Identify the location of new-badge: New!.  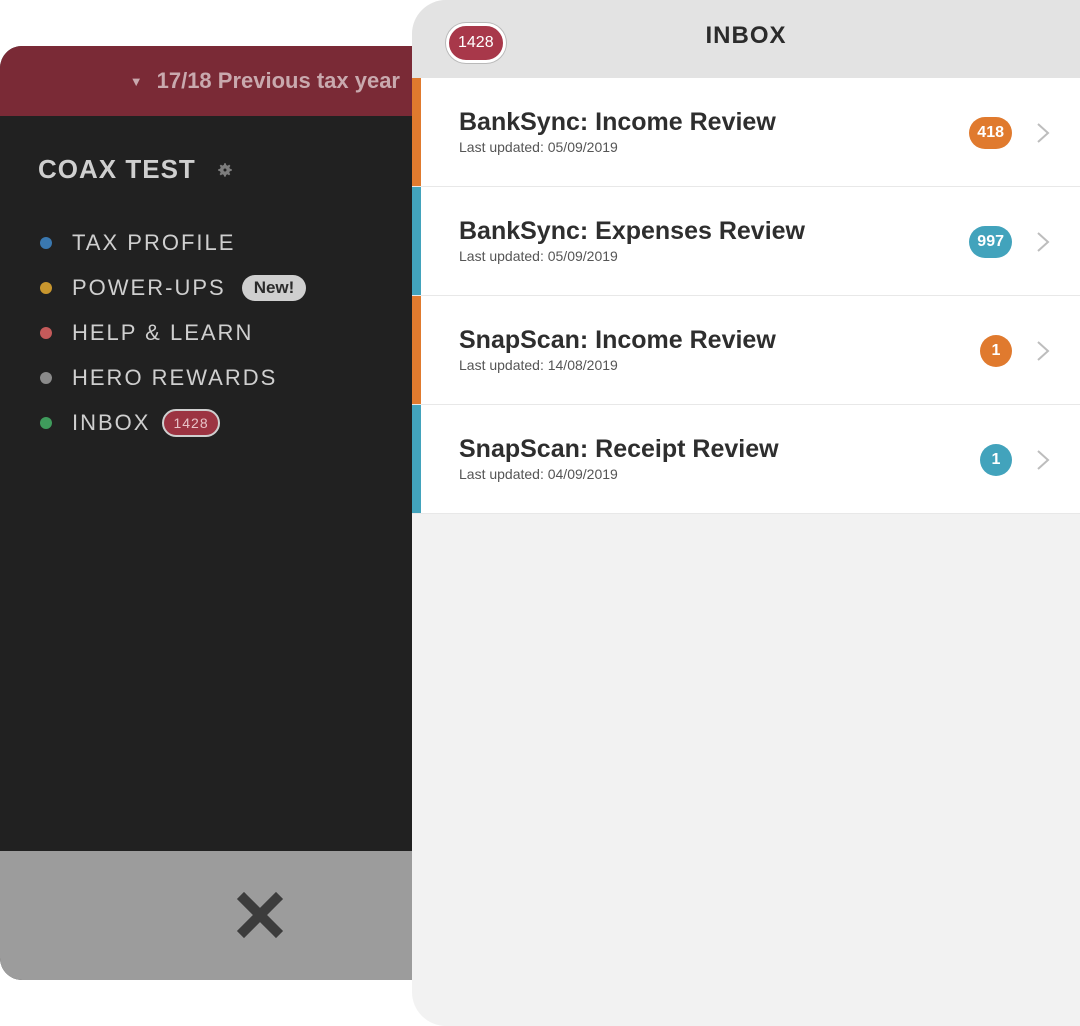
(274, 287).